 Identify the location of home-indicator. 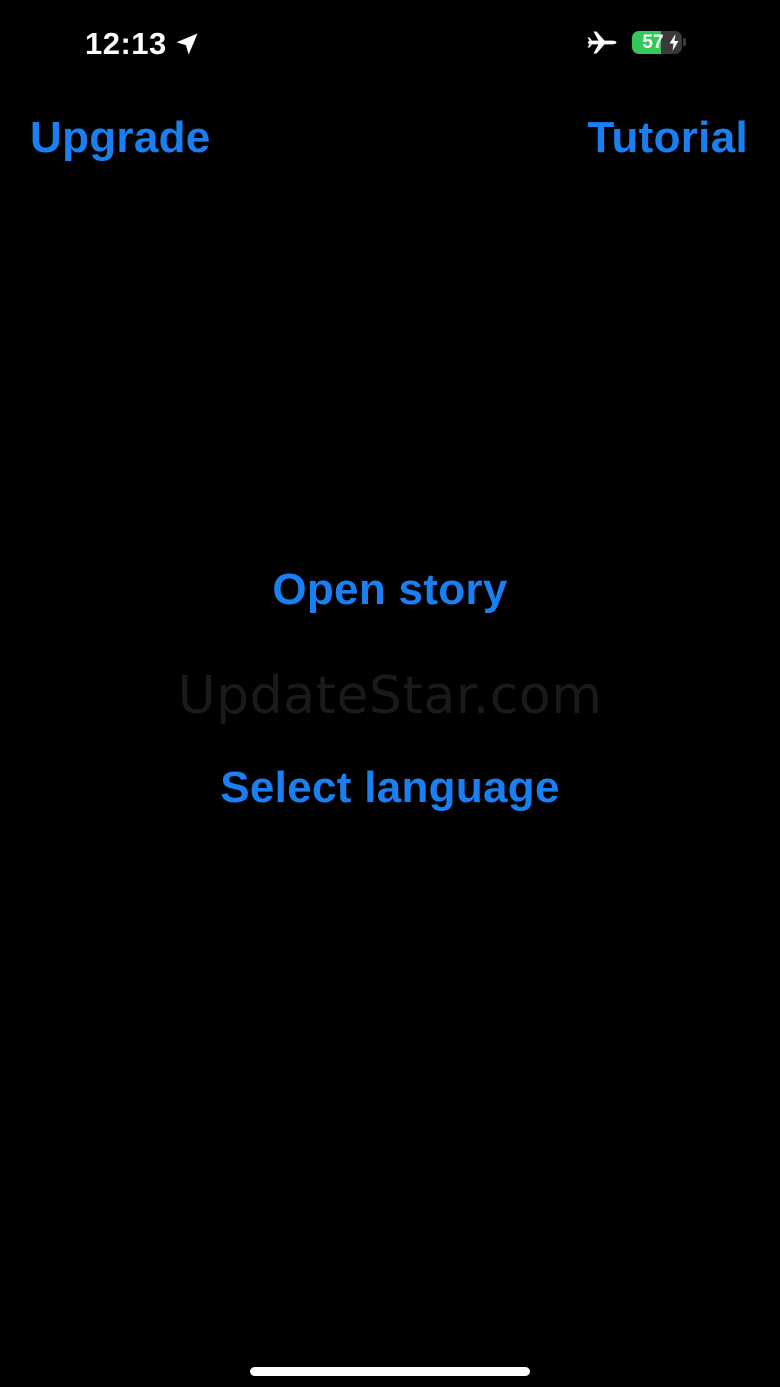
(390, 1371).